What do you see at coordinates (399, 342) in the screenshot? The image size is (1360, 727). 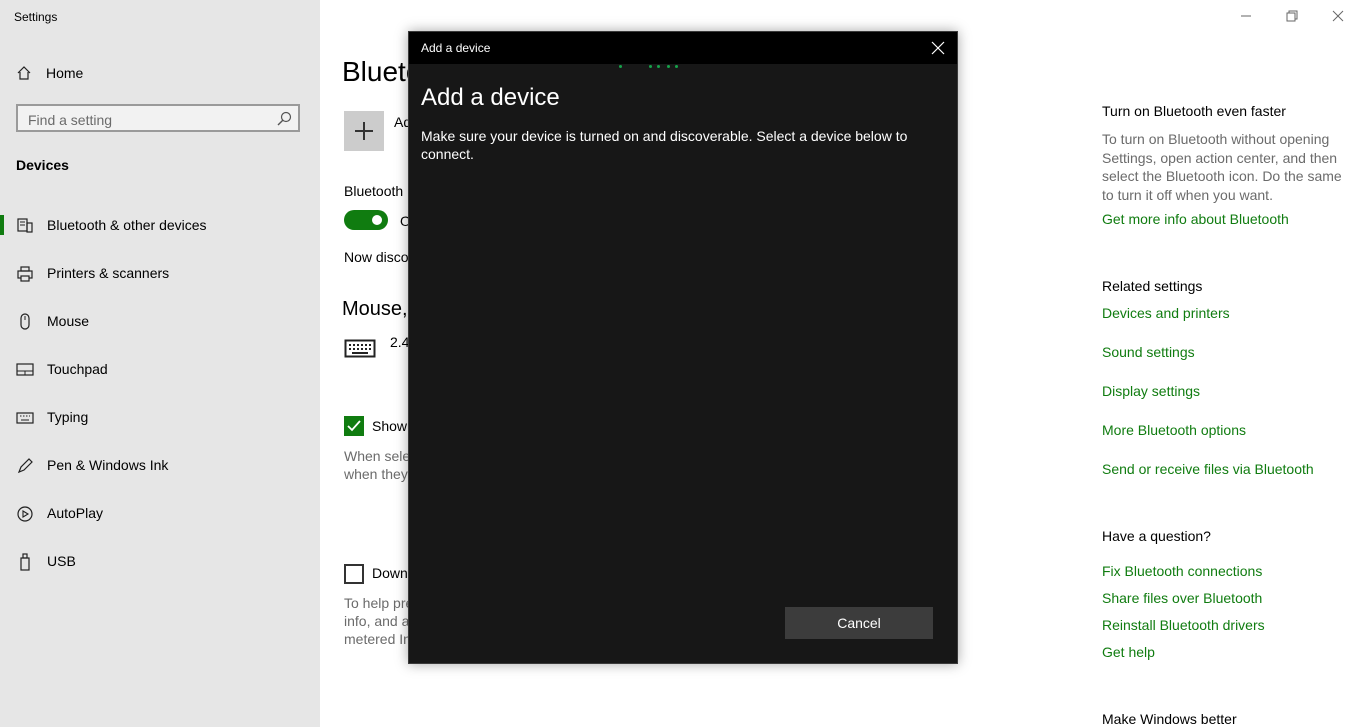 I see `device-name: 2.4` at bounding box center [399, 342].